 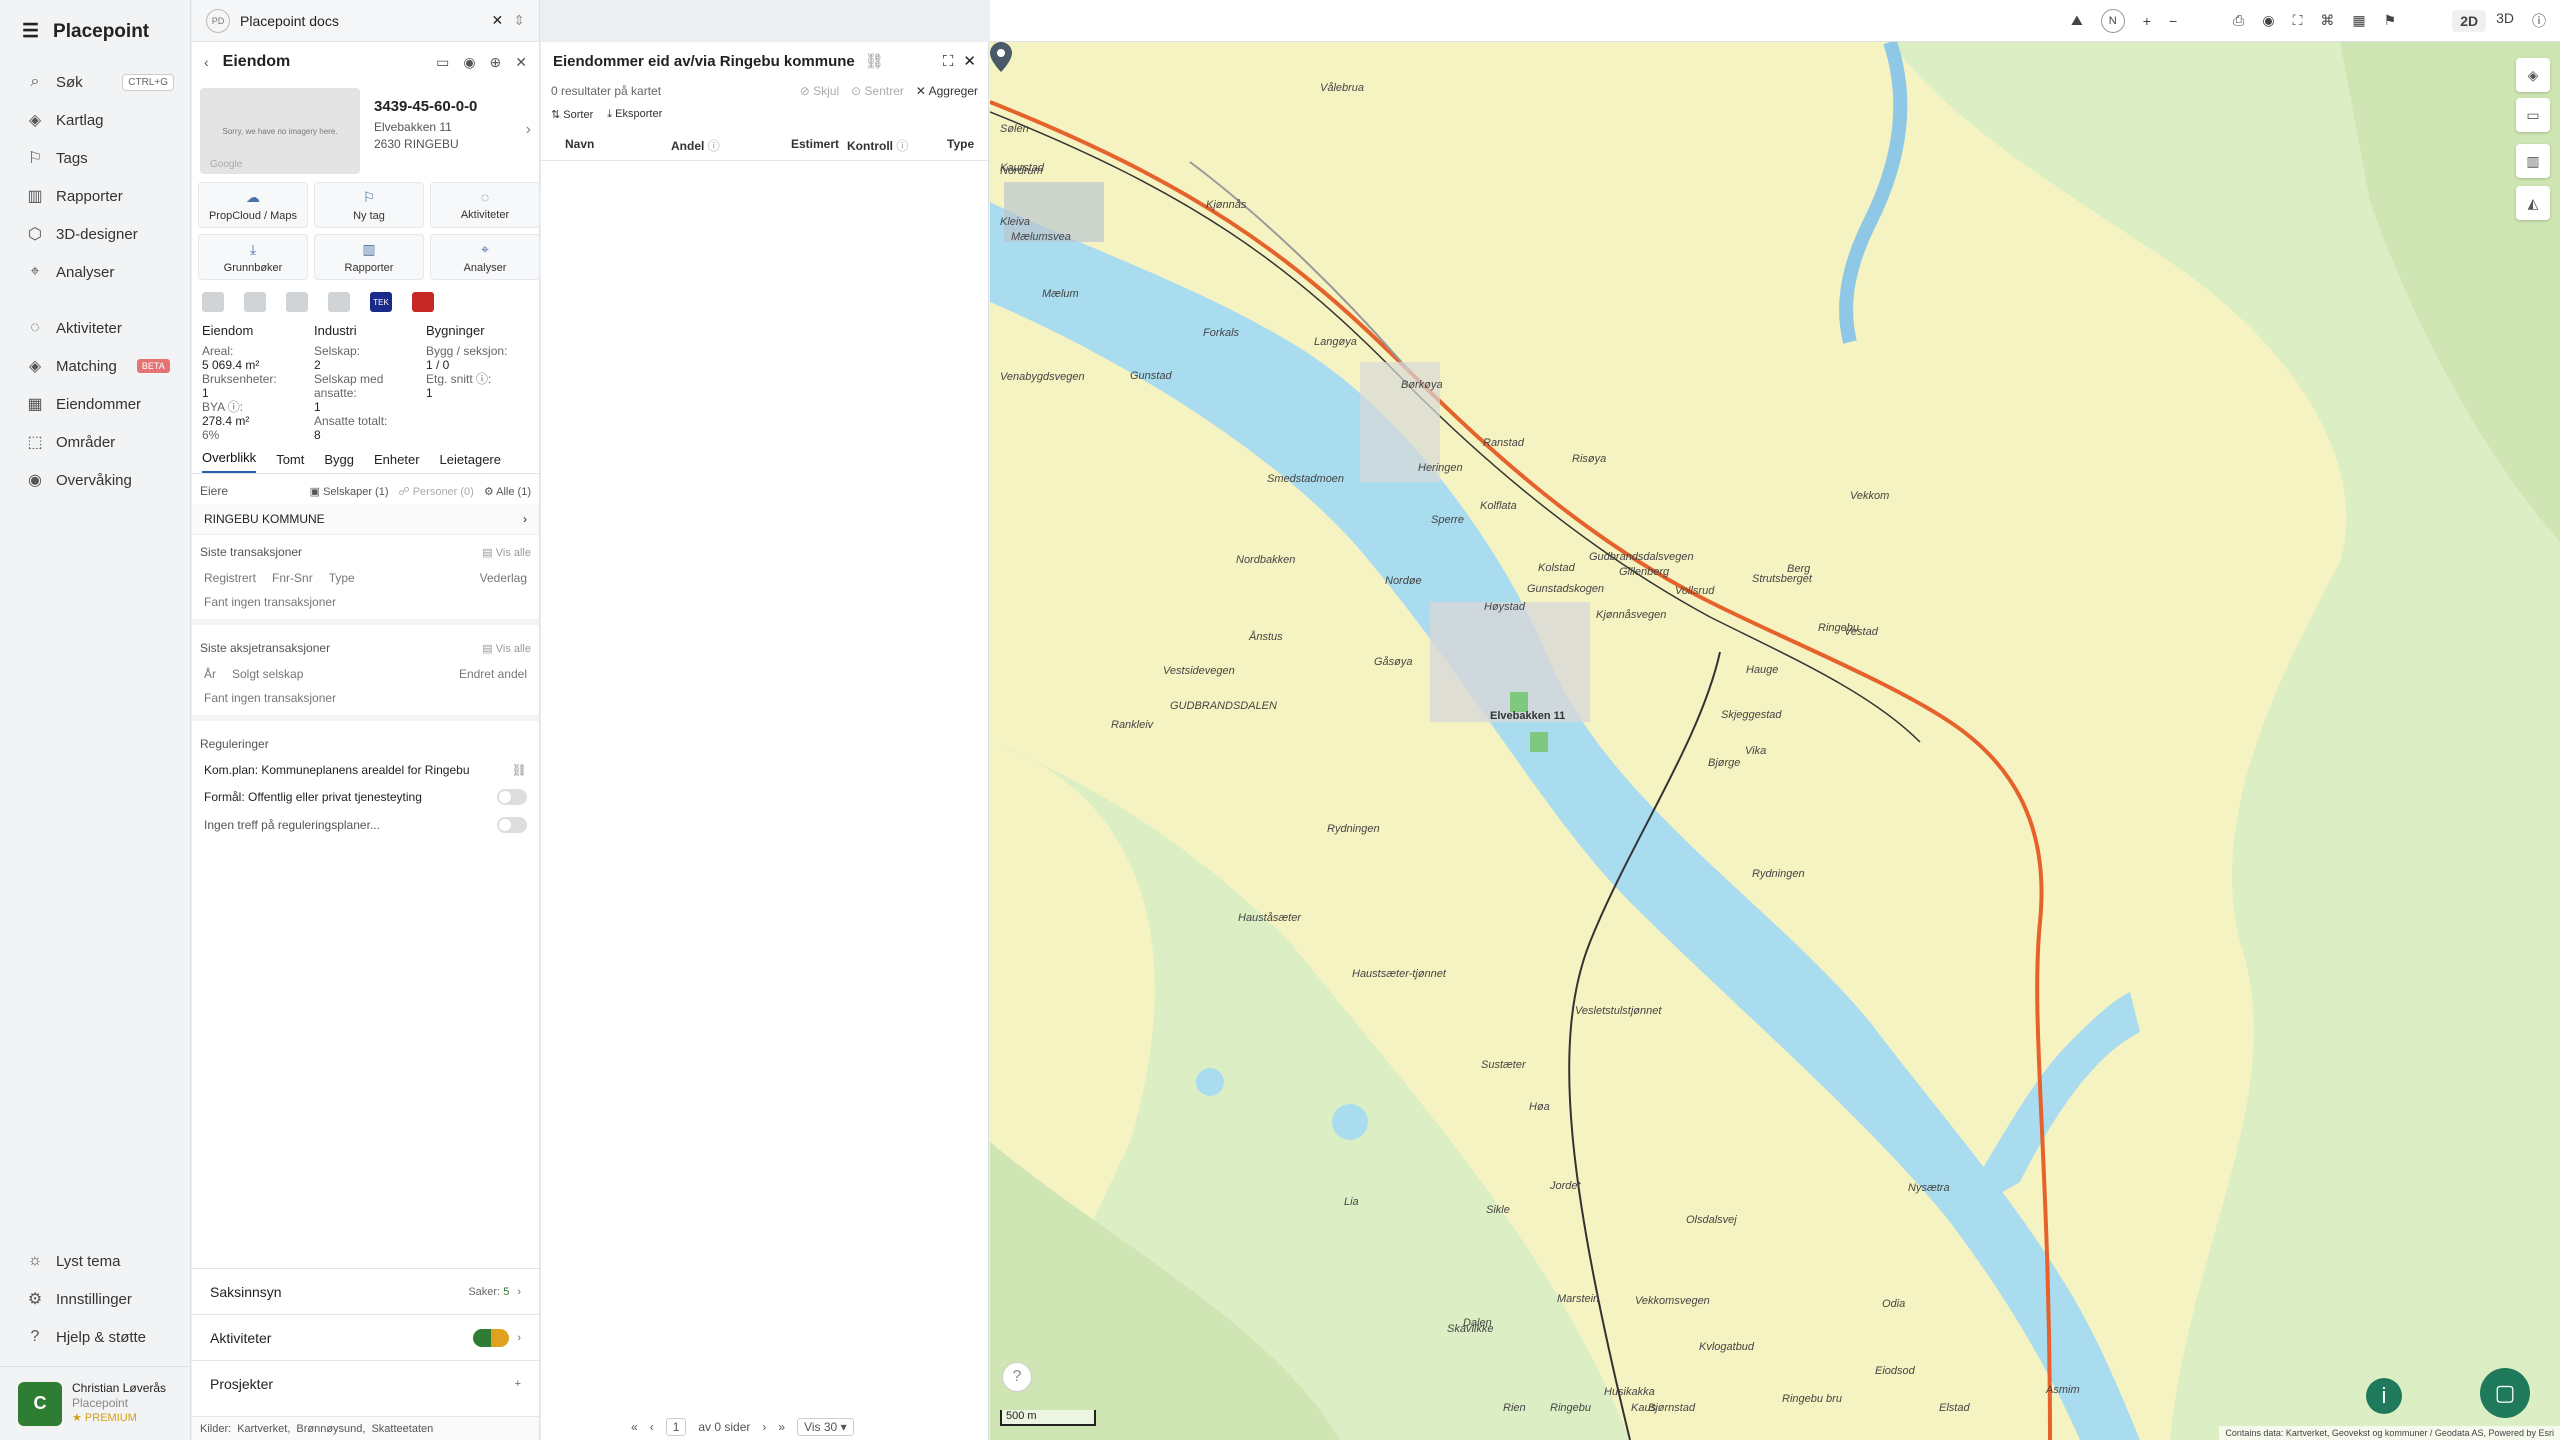 What do you see at coordinates (2390, 20) in the screenshot?
I see `bookmark-icon: ⚑` at bounding box center [2390, 20].